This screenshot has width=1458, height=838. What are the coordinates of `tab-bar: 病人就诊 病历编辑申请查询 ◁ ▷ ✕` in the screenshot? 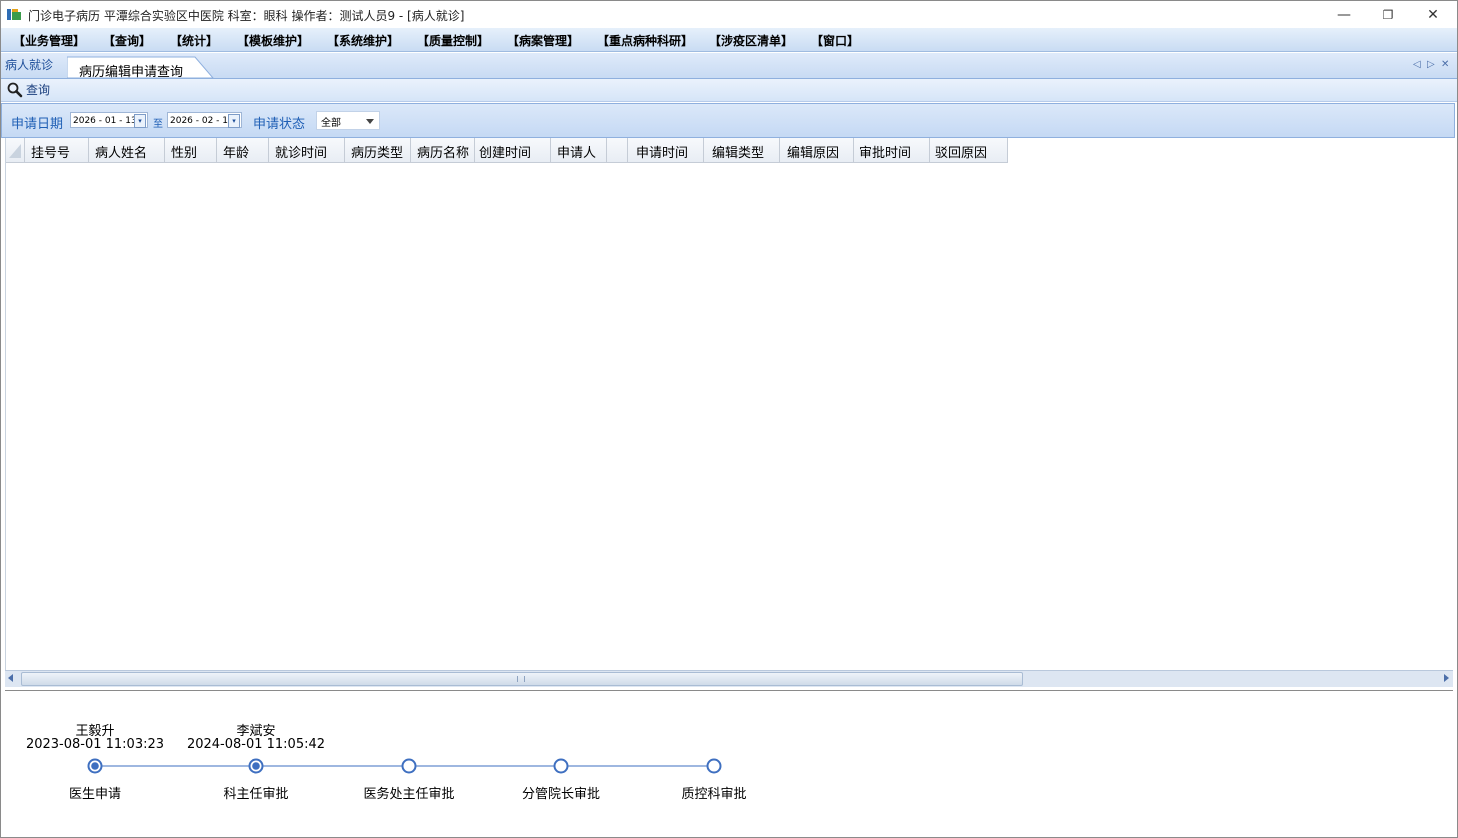 It's located at (729, 66).